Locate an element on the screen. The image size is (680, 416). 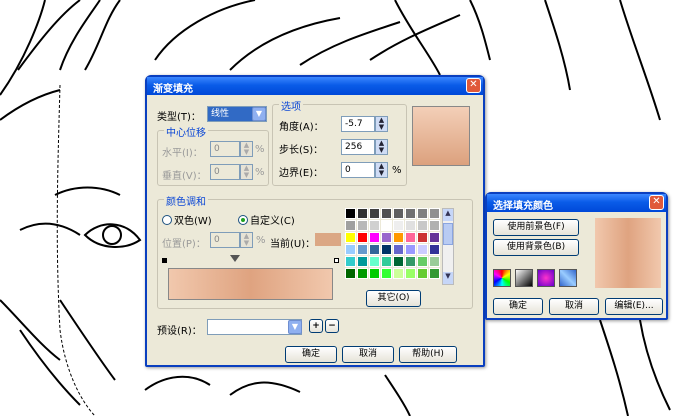
palette-scrollbar: ▲ ▼ is located at coordinates (448, 246).